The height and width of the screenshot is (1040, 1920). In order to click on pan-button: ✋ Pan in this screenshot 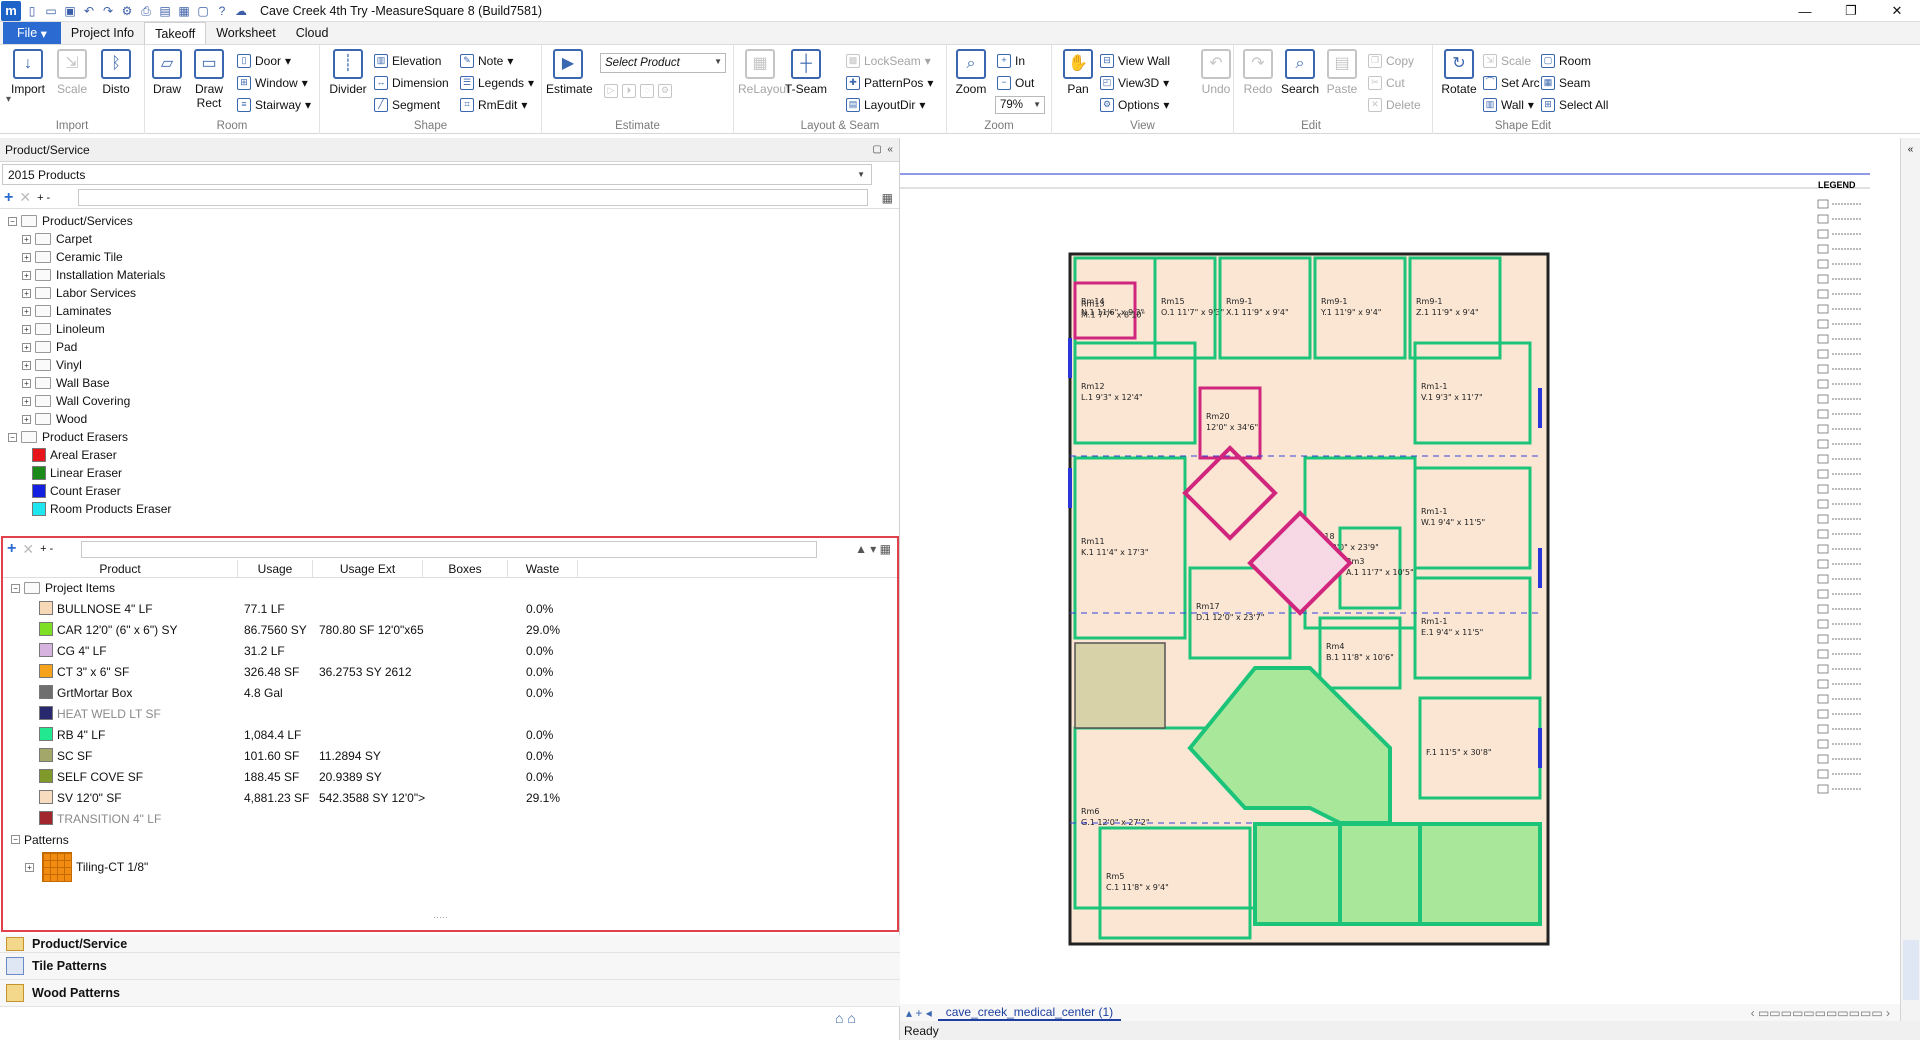, I will do `click(1078, 72)`.